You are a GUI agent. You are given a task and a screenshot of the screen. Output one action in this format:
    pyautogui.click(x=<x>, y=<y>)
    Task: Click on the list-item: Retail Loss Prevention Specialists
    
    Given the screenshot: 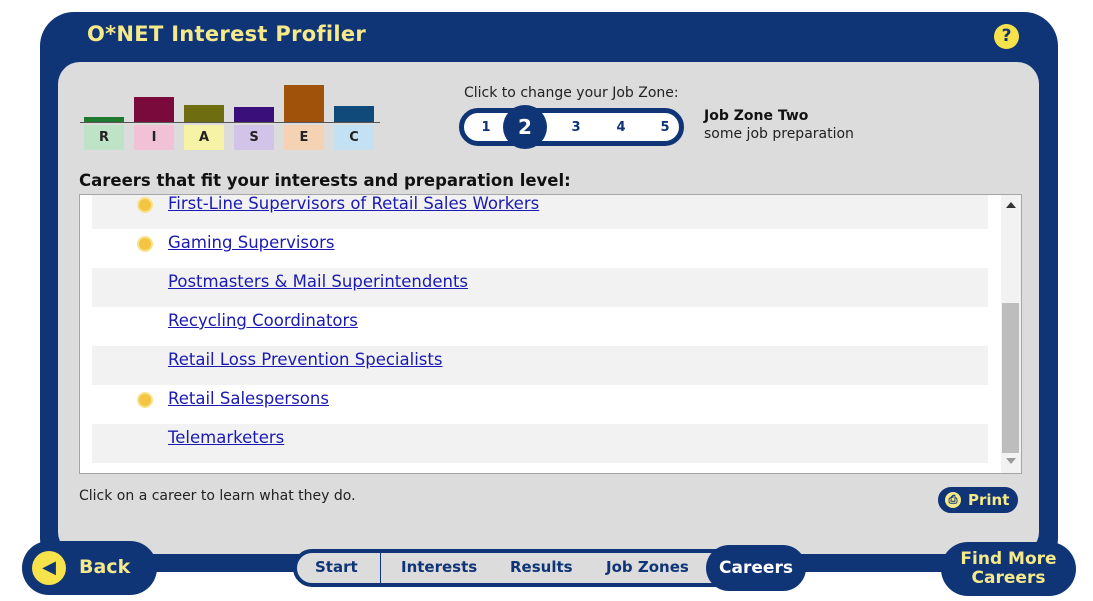 What is the action you would take?
    pyautogui.click(x=540, y=365)
    